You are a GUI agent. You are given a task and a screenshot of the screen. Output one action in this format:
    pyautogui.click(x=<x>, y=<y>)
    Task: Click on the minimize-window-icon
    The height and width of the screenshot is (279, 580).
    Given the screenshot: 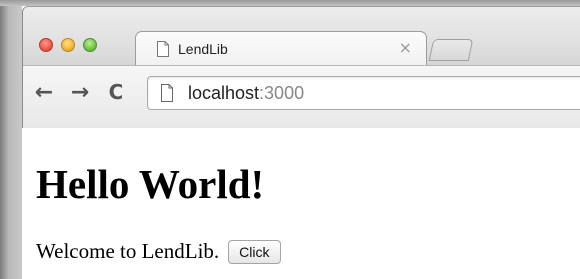 What is the action you would take?
    pyautogui.click(x=68, y=45)
    